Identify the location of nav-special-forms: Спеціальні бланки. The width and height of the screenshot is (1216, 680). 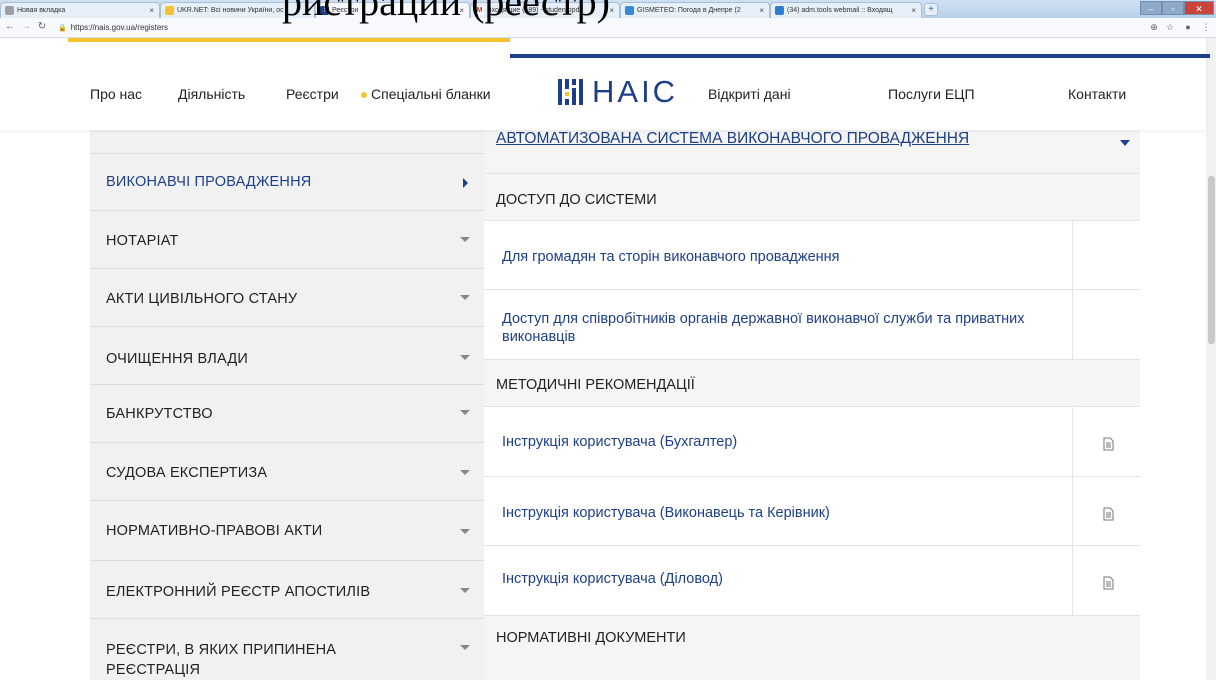
(431, 94).